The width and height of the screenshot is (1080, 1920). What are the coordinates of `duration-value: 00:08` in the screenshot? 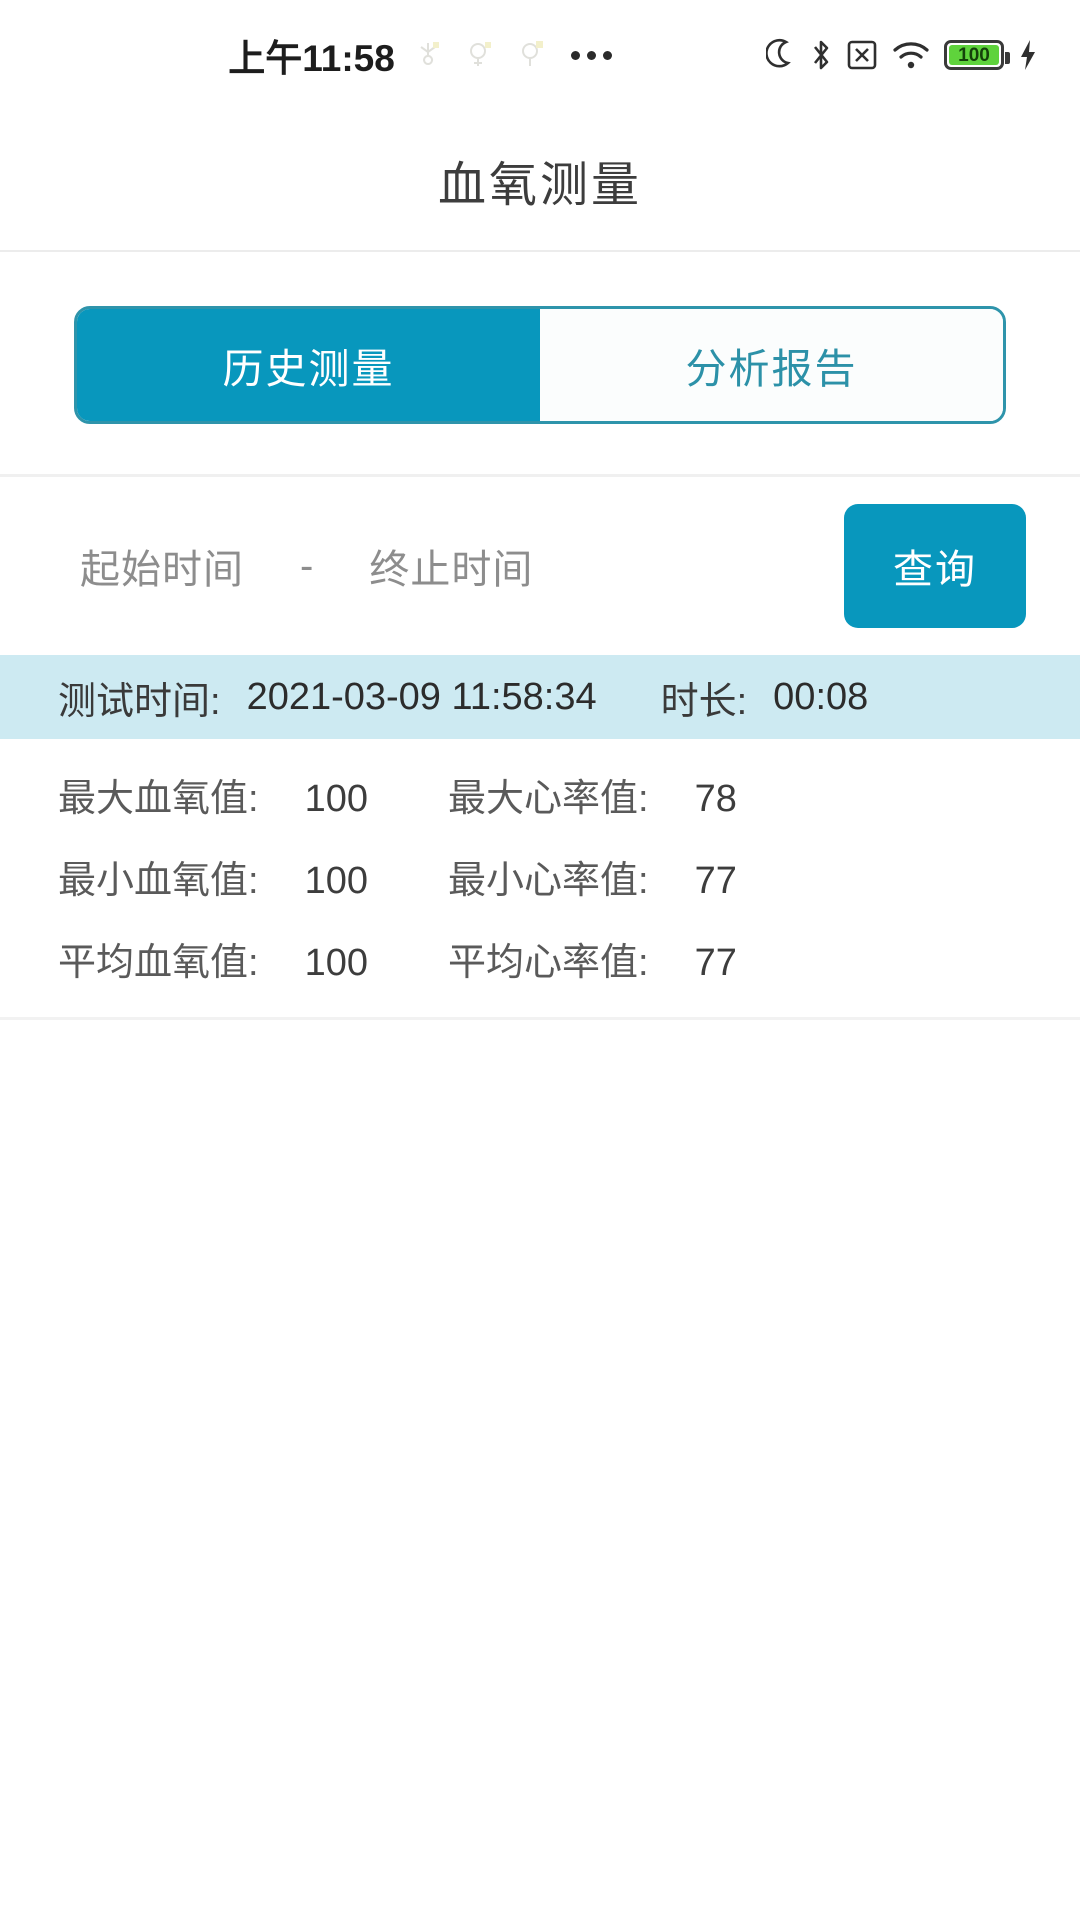 It's located at (821, 696).